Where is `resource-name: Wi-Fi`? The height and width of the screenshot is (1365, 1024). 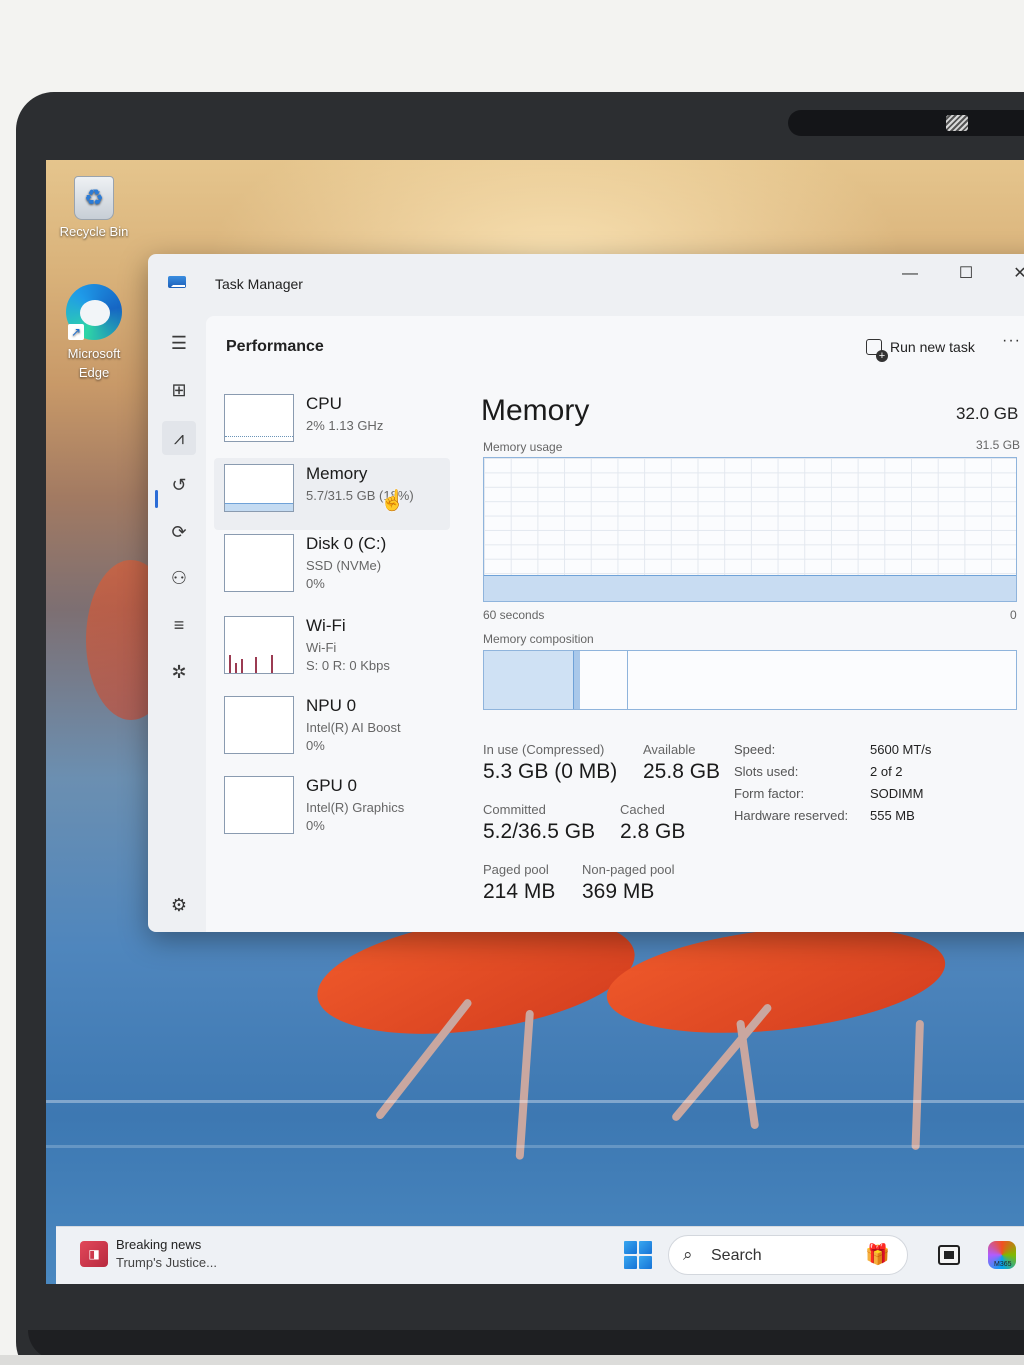 resource-name: Wi-Fi is located at coordinates (326, 625).